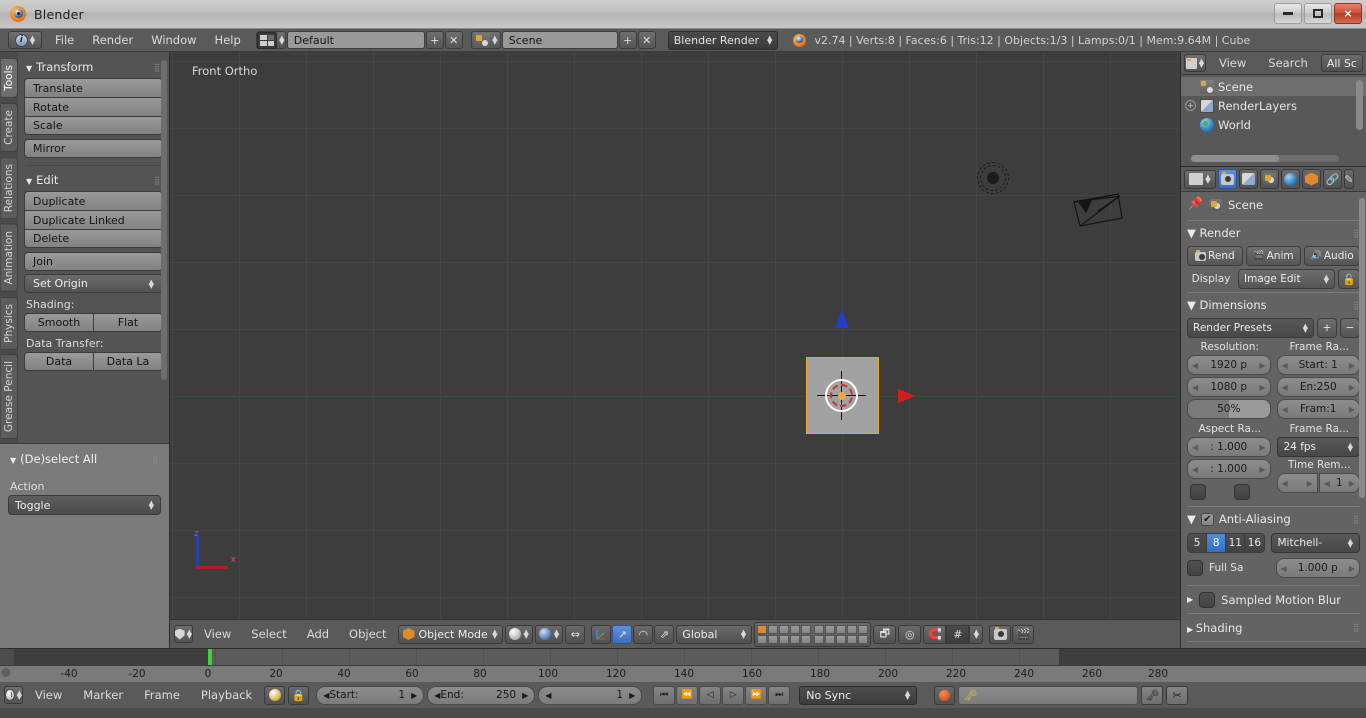 The image size is (1366, 718). What do you see at coordinates (1048, 695) in the screenshot?
I see `keying-set-field: 🗝` at bounding box center [1048, 695].